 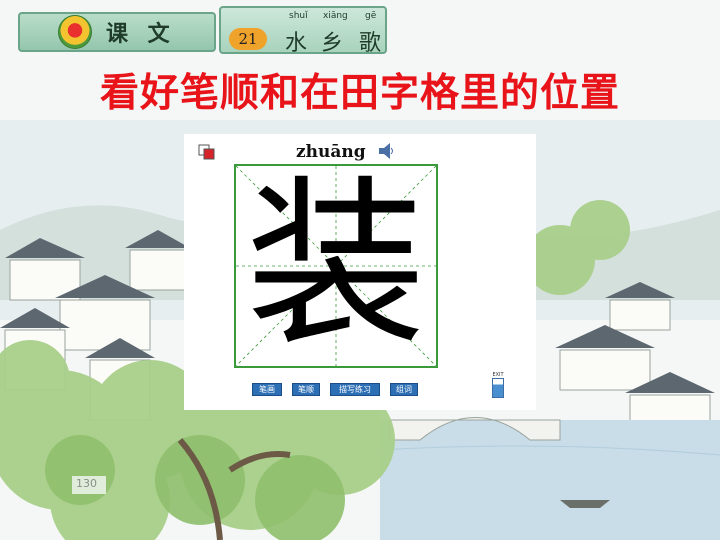 I want to click on title-pinyin-1: shuǐ, so click(x=298, y=16).